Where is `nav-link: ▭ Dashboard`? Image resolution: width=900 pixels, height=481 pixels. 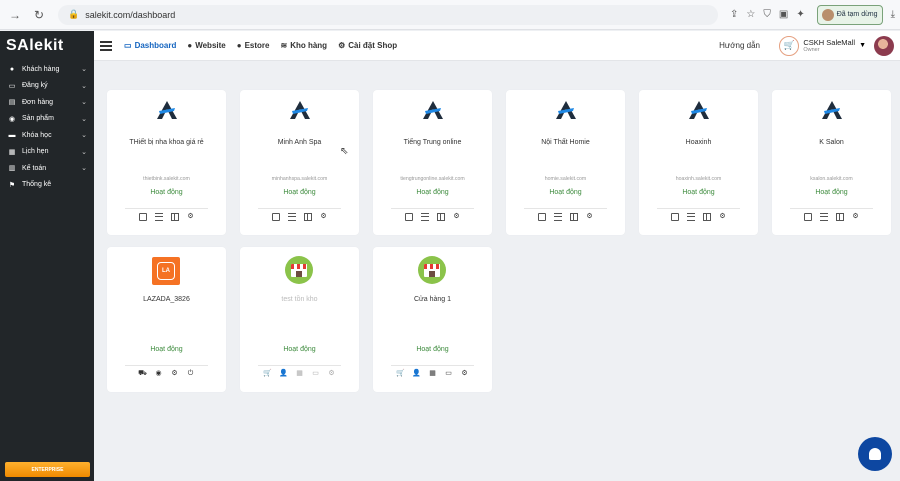 nav-link: ▭ Dashboard is located at coordinates (150, 45).